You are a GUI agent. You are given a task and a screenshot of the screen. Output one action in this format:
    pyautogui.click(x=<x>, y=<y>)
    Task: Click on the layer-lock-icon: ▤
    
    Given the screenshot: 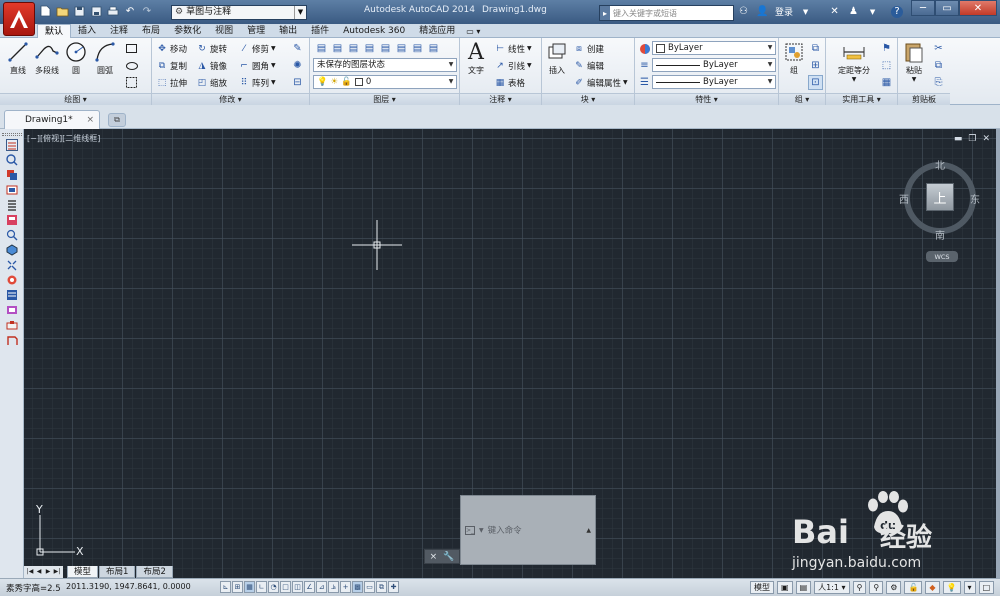 What is the action you would take?
    pyautogui.click(x=401, y=48)
    